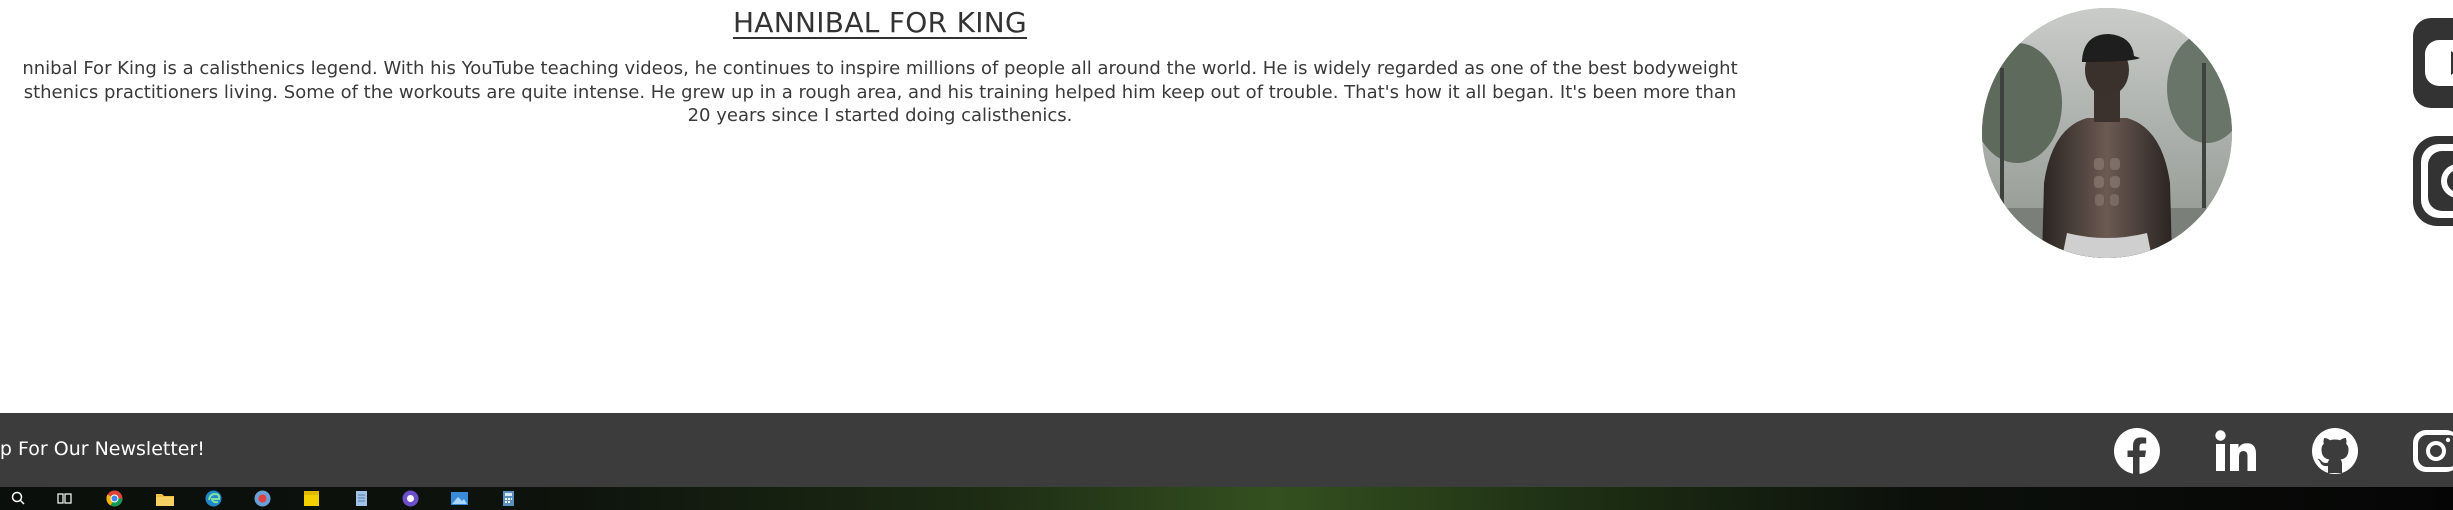 The width and height of the screenshot is (2453, 510). What do you see at coordinates (880, 22) in the screenshot?
I see `athlete-title: HANNIBAL FOR KING` at bounding box center [880, 22].